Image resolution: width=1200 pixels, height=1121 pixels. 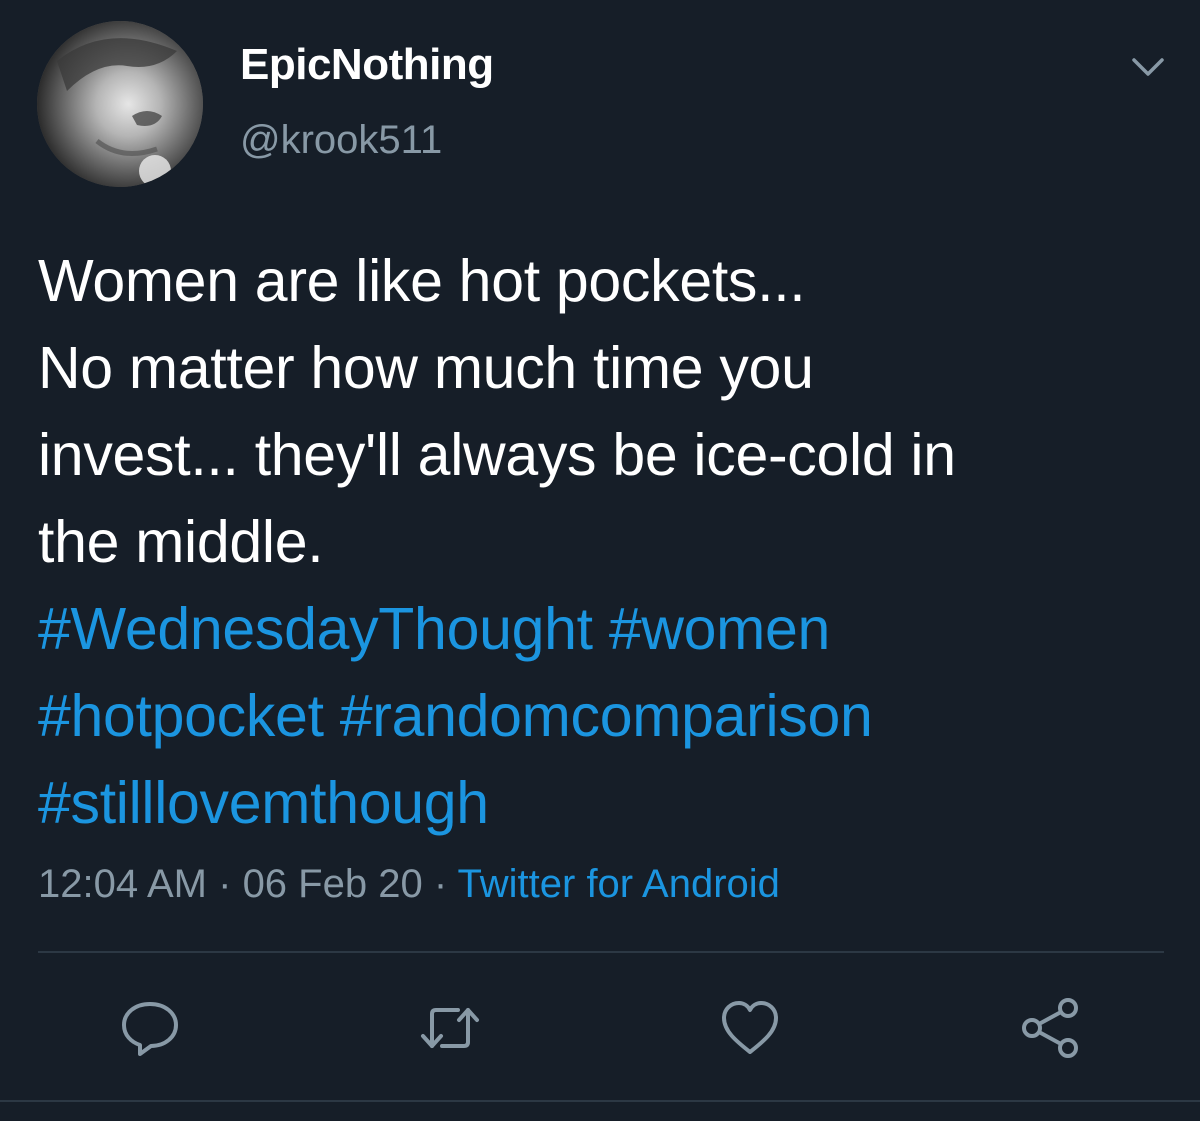 I want to click on tweet-date: 06 Feb 20, so click(x=332, y=884).